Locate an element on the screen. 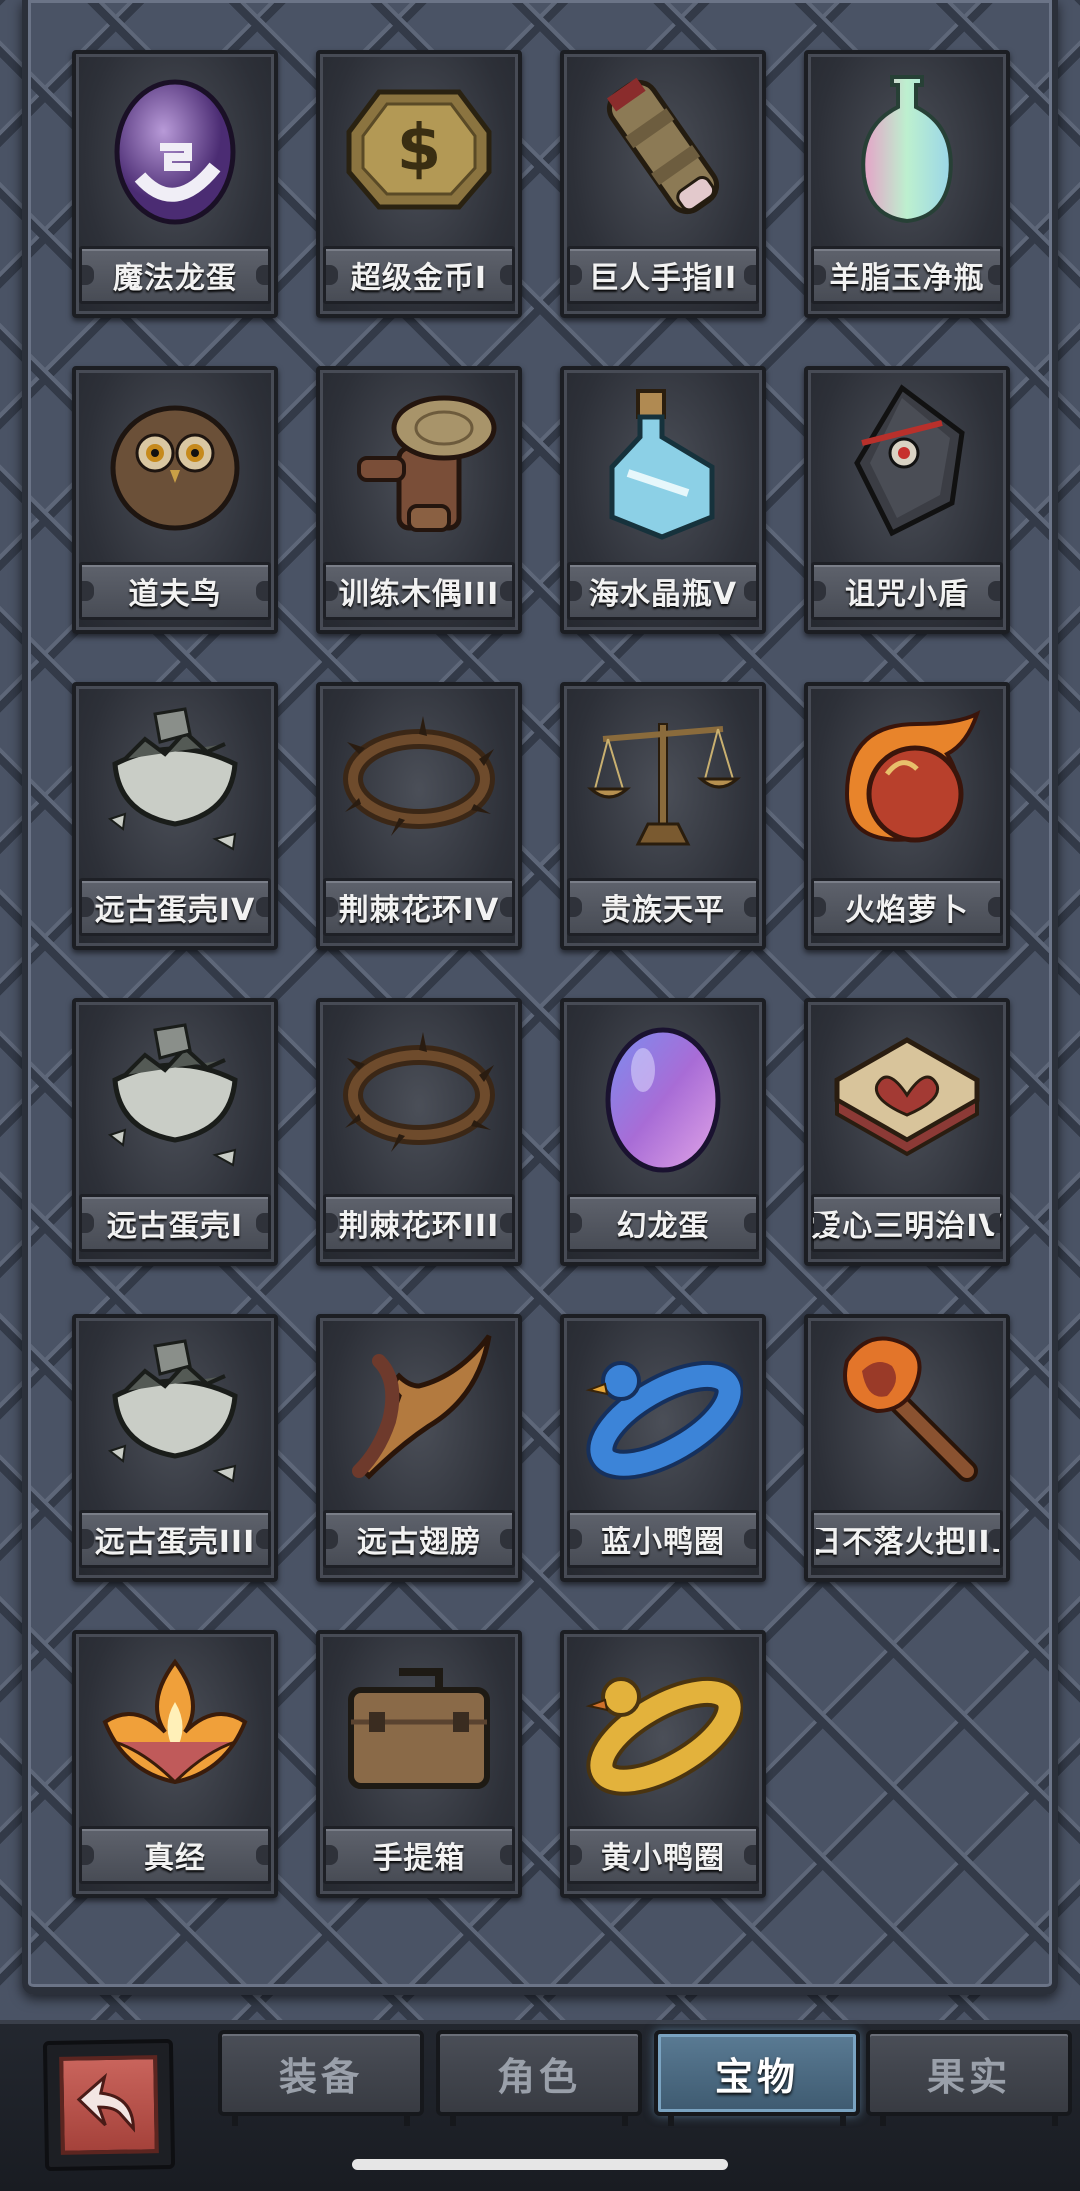  scales-icon is located at coordinates (663, 779).